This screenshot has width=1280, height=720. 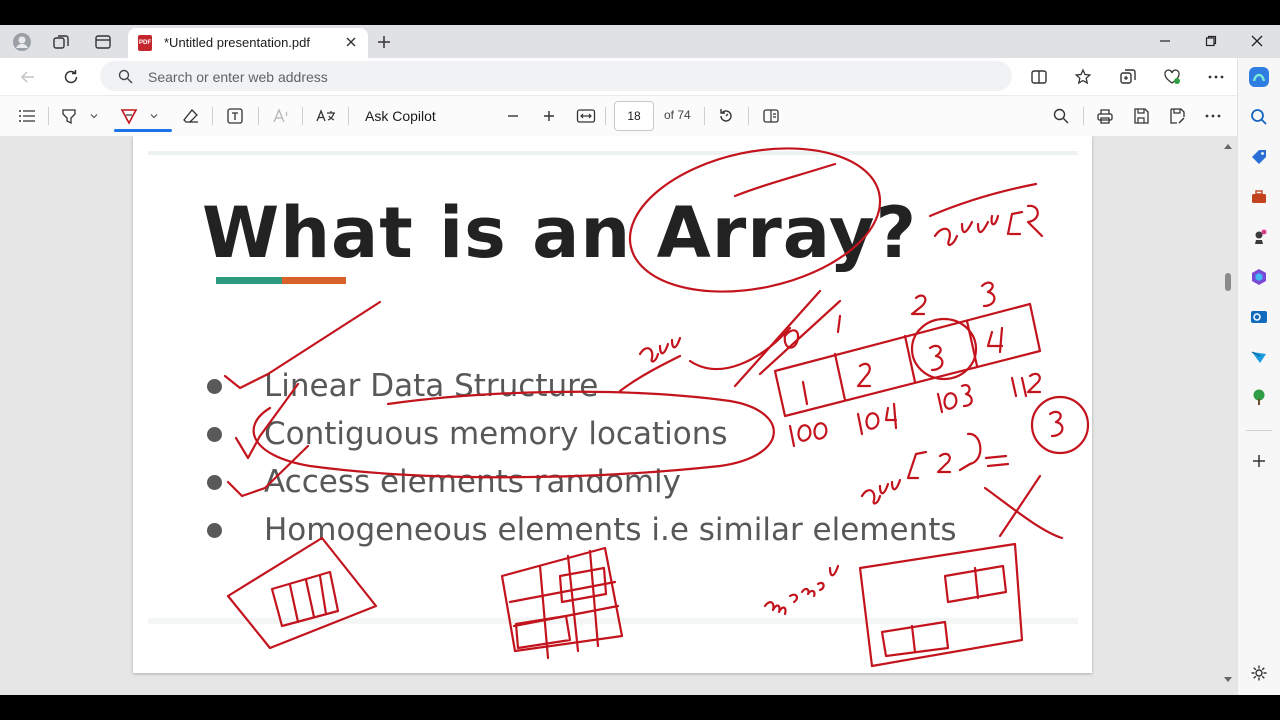 I want to click on shopping-tag-icon, so click(x=1259, y=157).